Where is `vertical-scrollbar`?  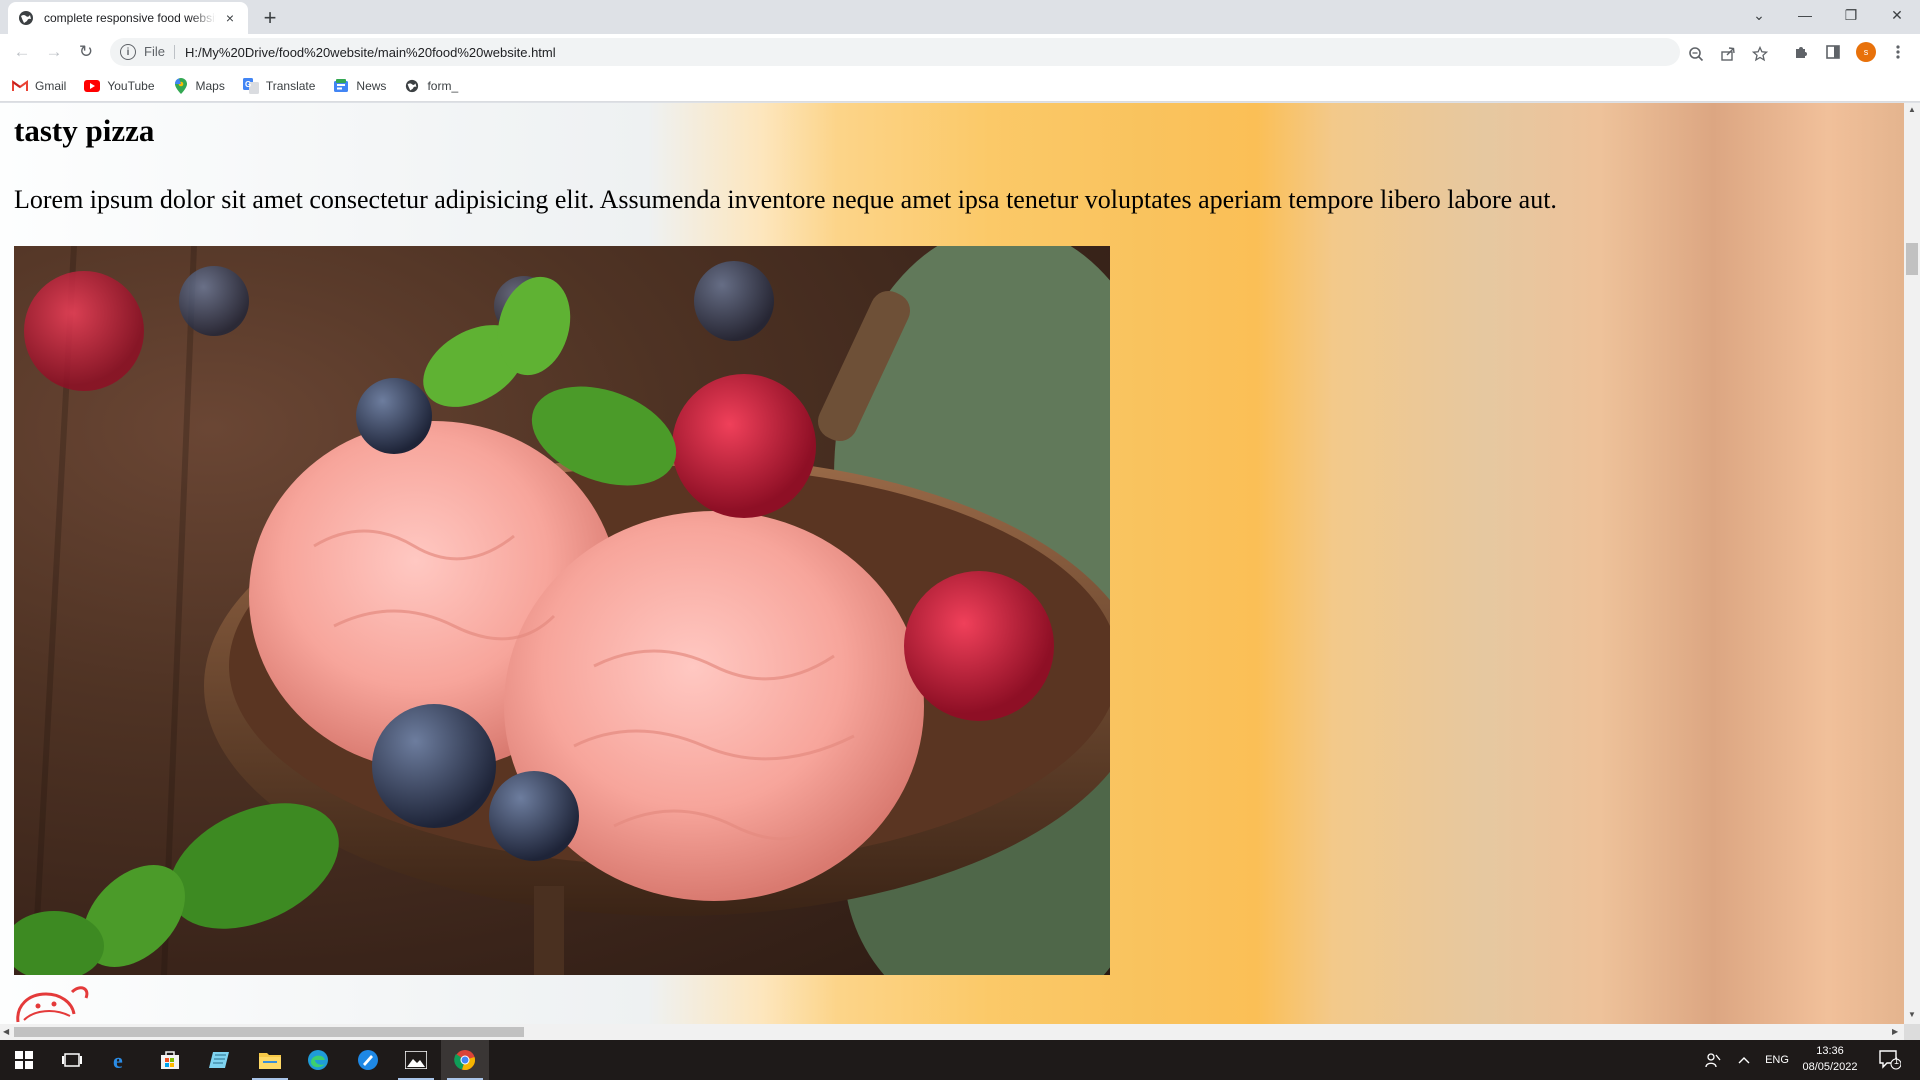
vertical-scrollbar is located at coordinates (1912, 563).